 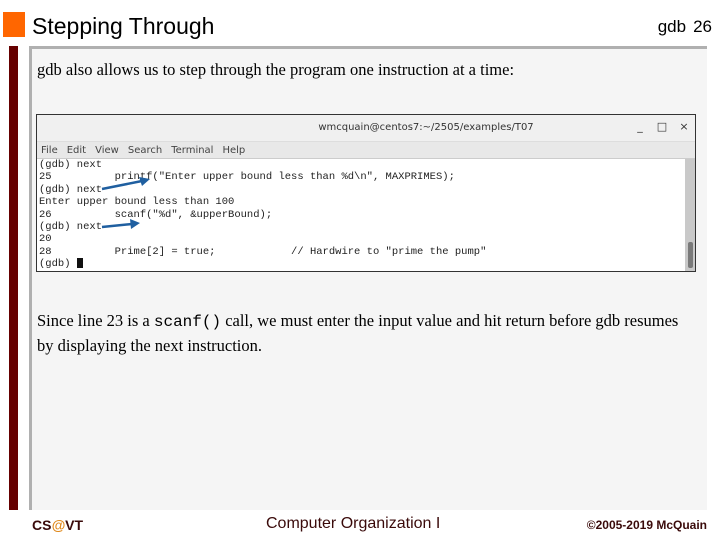 I want to click on terminal-line: Enter upper bound less than 100, so click(x=137, y=202).